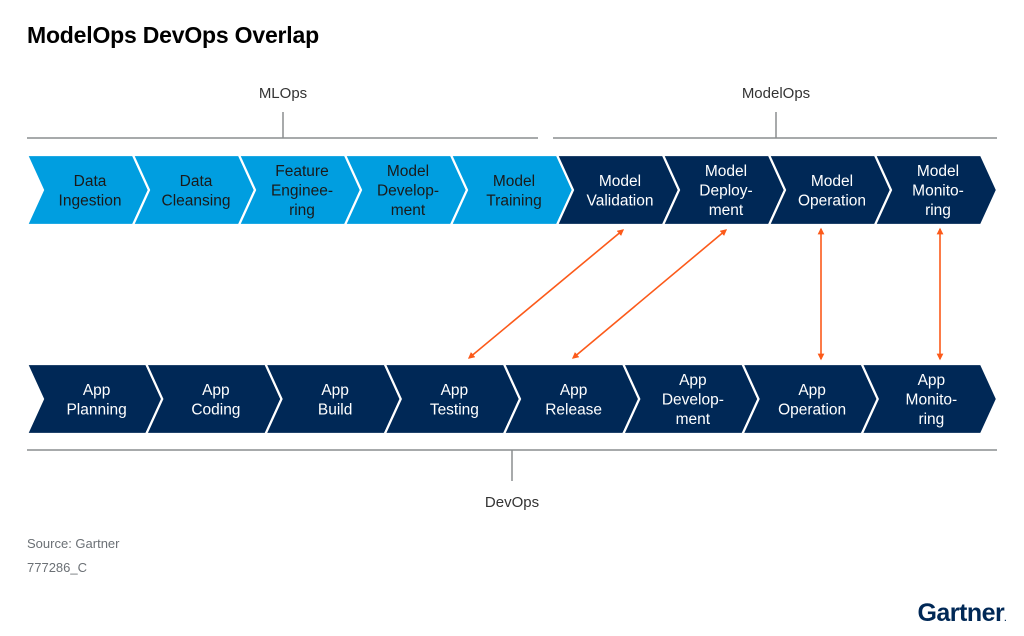  Describe the element at coordinates (73, 543) in the screenshot. I see `source-note: Source: Gartner` at that location.